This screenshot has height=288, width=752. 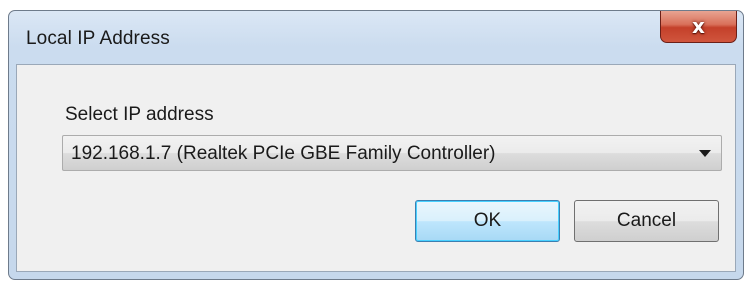 I want to click on close-button: x, so click(x=698, y=27).